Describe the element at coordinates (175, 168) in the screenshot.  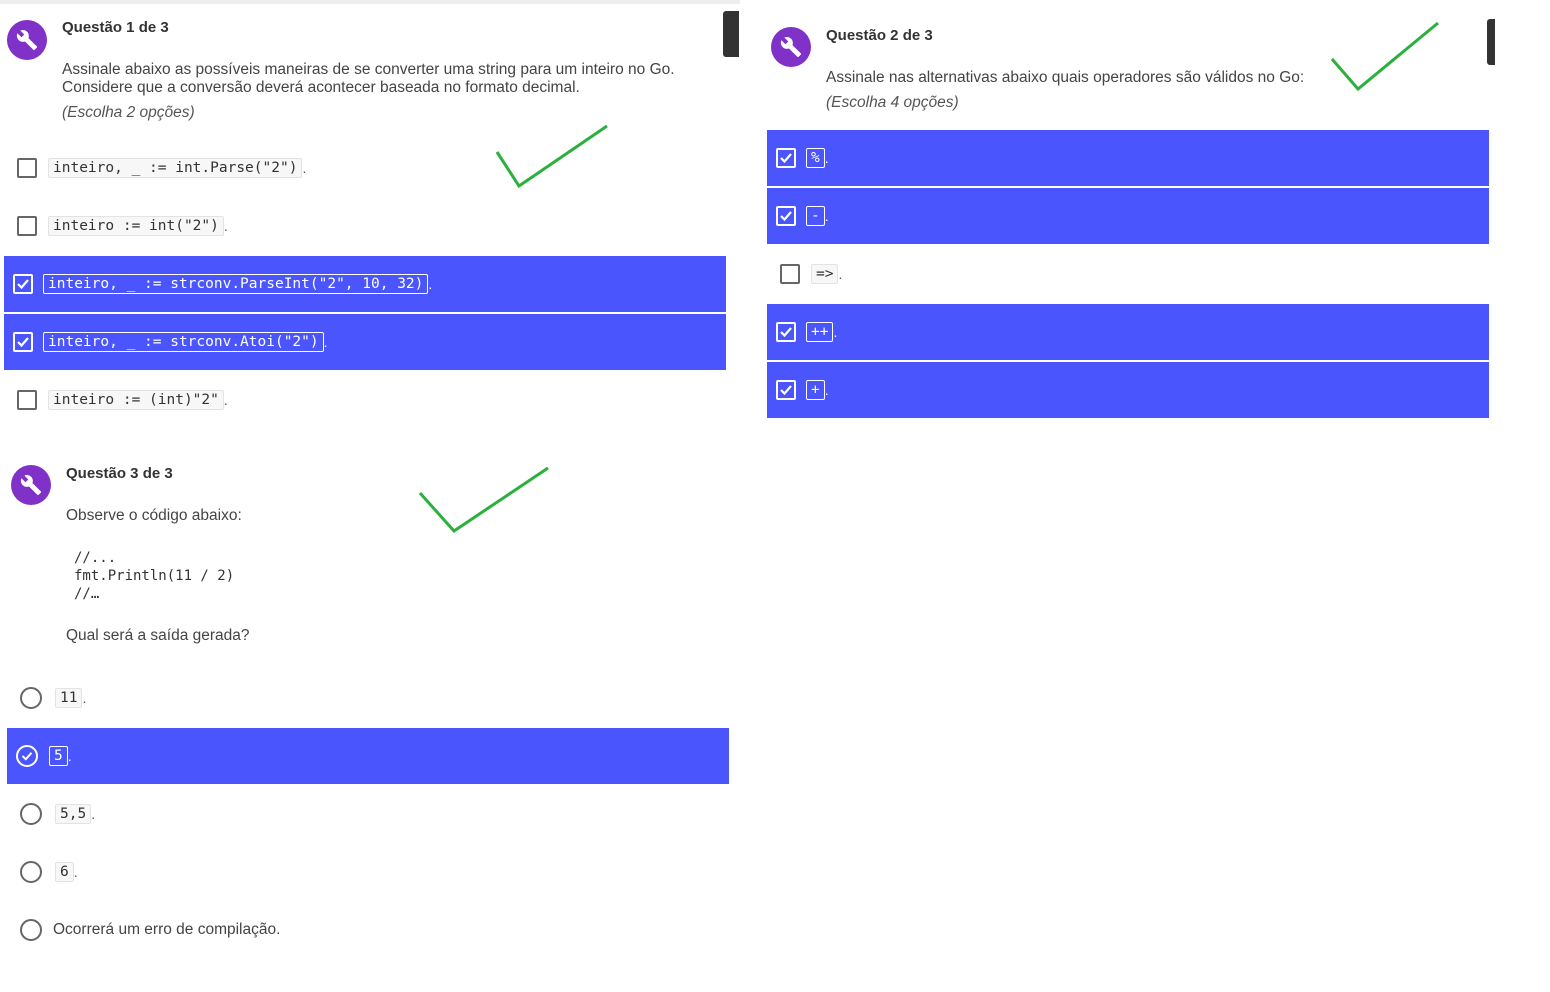
I see `option-code: inteiro, _ := int.Parse("2")` at that location.